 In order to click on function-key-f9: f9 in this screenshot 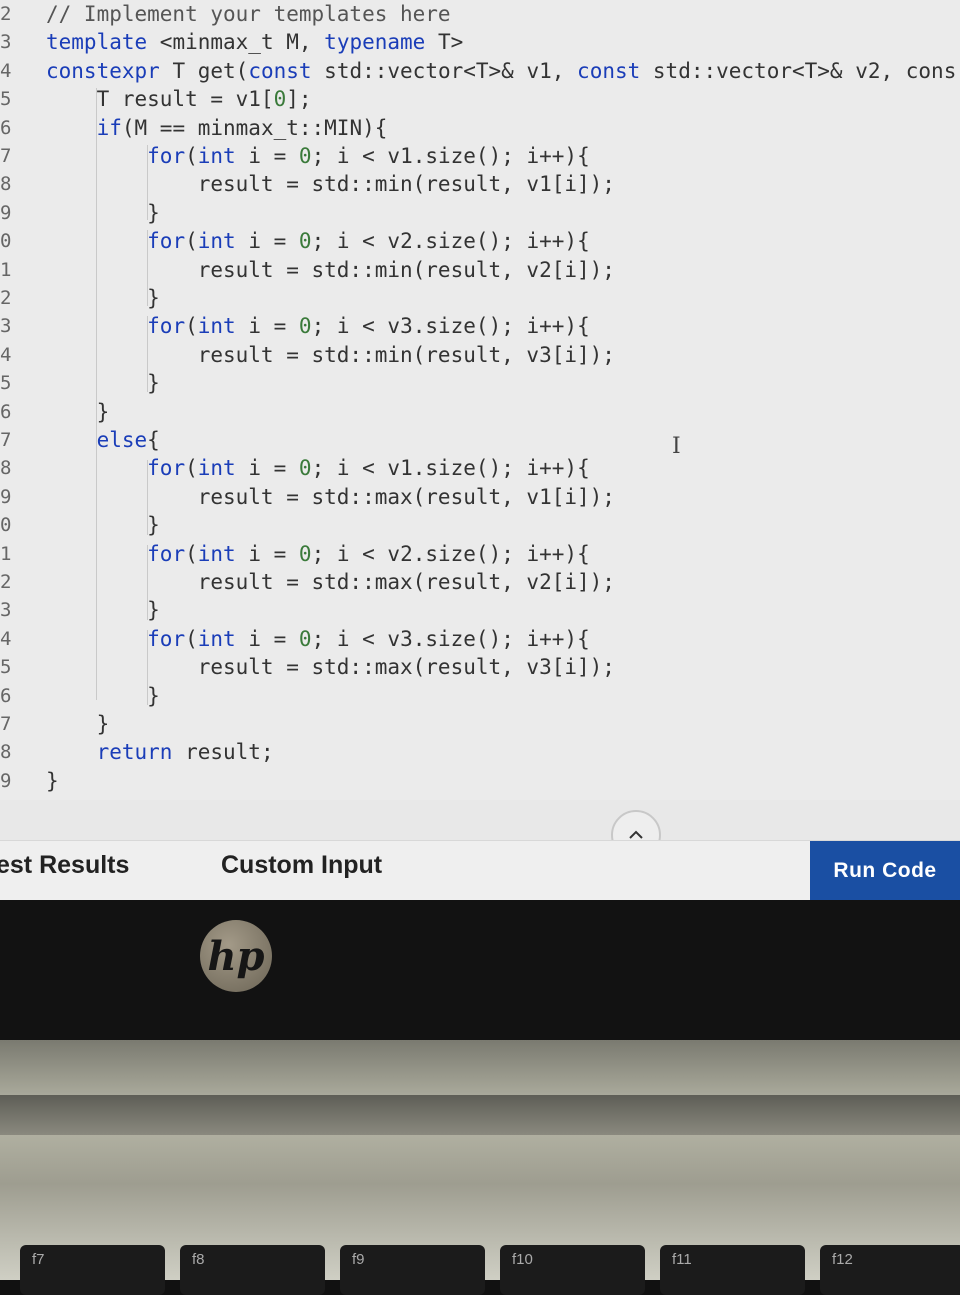, I will do `click(412, 1270)`.